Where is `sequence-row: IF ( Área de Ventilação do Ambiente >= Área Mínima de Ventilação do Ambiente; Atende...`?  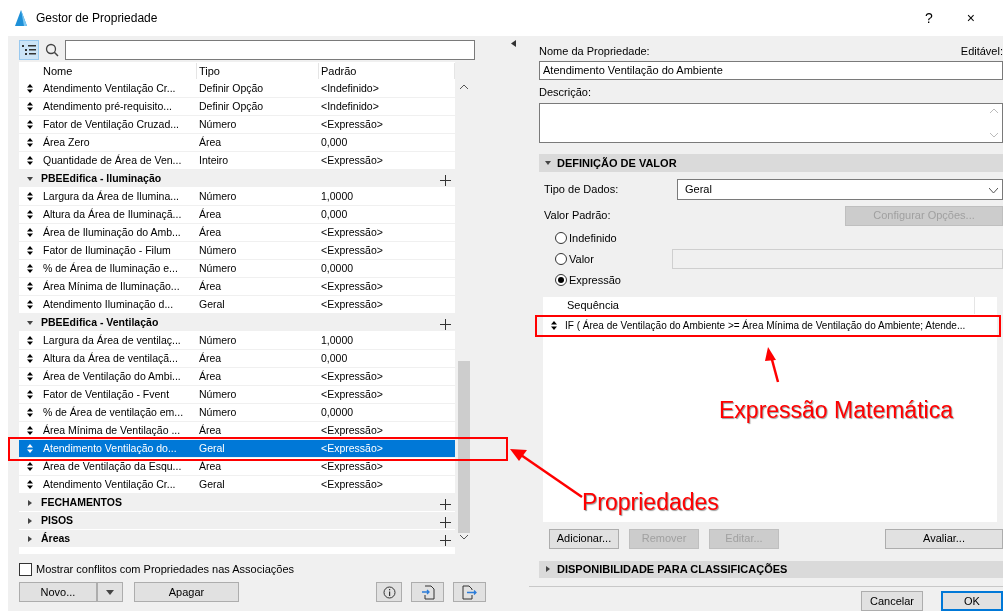
sequence-row: IF ( Área de Ventilação do Ambiente >= Área Mínima de Ventilação do Ambiente; Atende... is located at coordinates (770, 325).